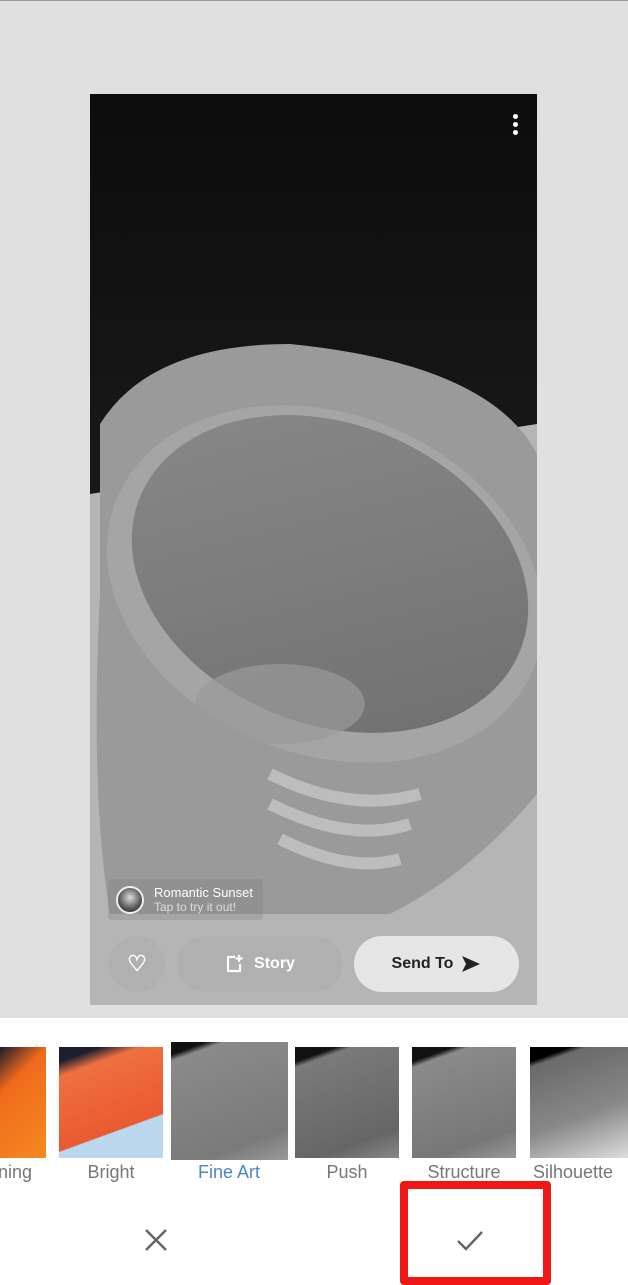  I want to click on highlight-box, so click(475, 1233).